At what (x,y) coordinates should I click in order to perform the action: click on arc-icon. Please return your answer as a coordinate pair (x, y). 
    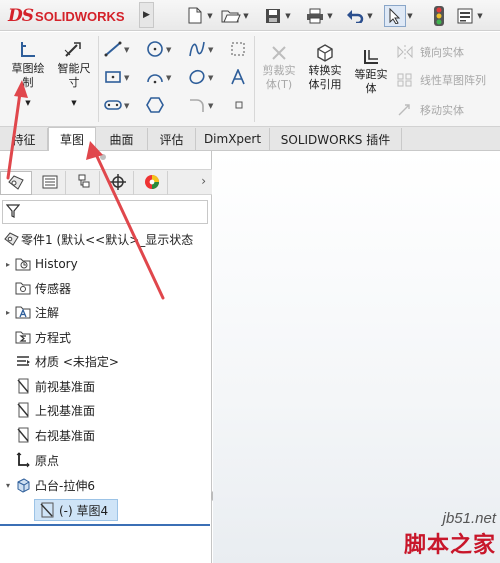
    Looking at the image, I should click on (155, 78).